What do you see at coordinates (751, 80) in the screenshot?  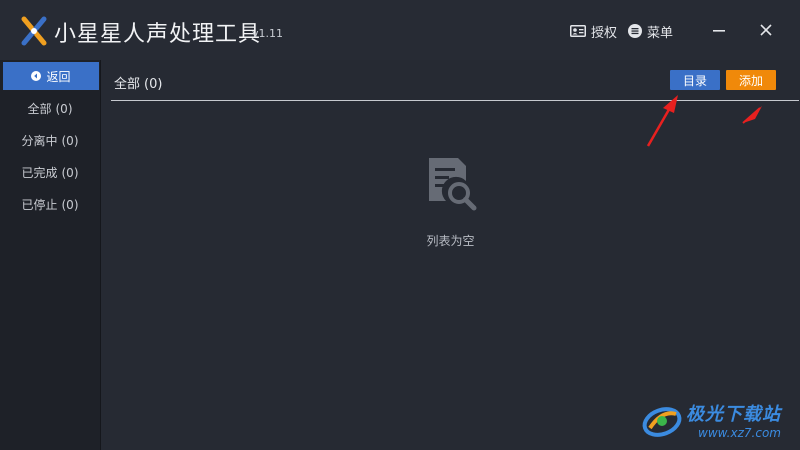 I see `add-button: 添加` at bounding box center [751, 80].